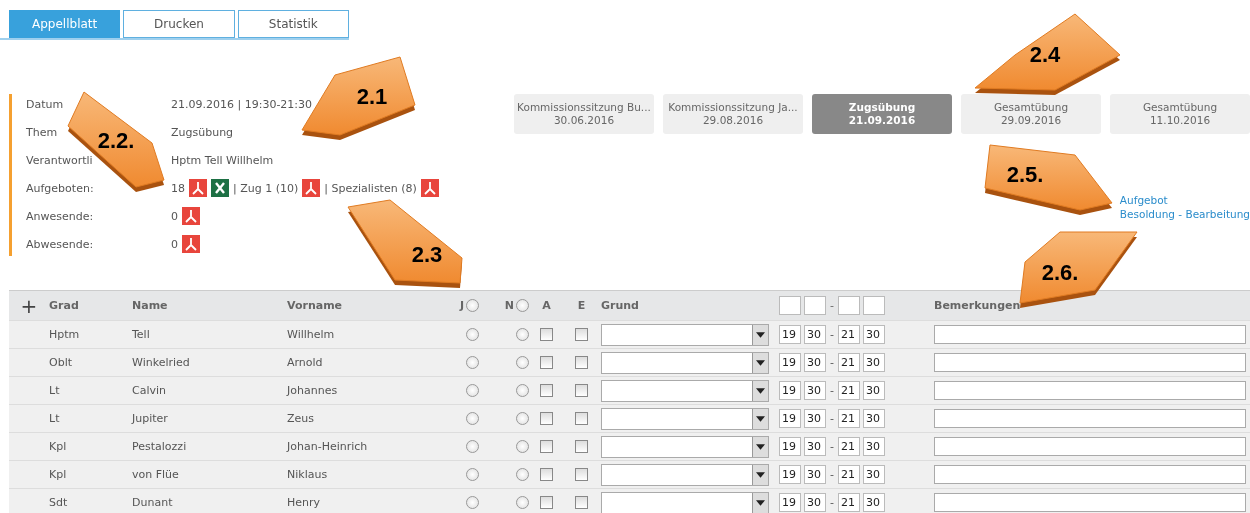  I want to click on table-cell-text: Hptm, so click(65, 334).